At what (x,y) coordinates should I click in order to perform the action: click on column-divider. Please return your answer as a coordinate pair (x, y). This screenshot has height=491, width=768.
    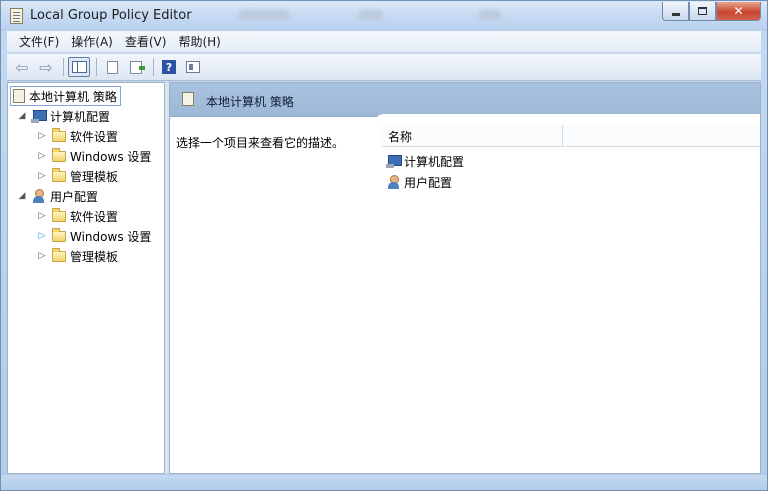
    Looking at the image, I should click on (562, 135).